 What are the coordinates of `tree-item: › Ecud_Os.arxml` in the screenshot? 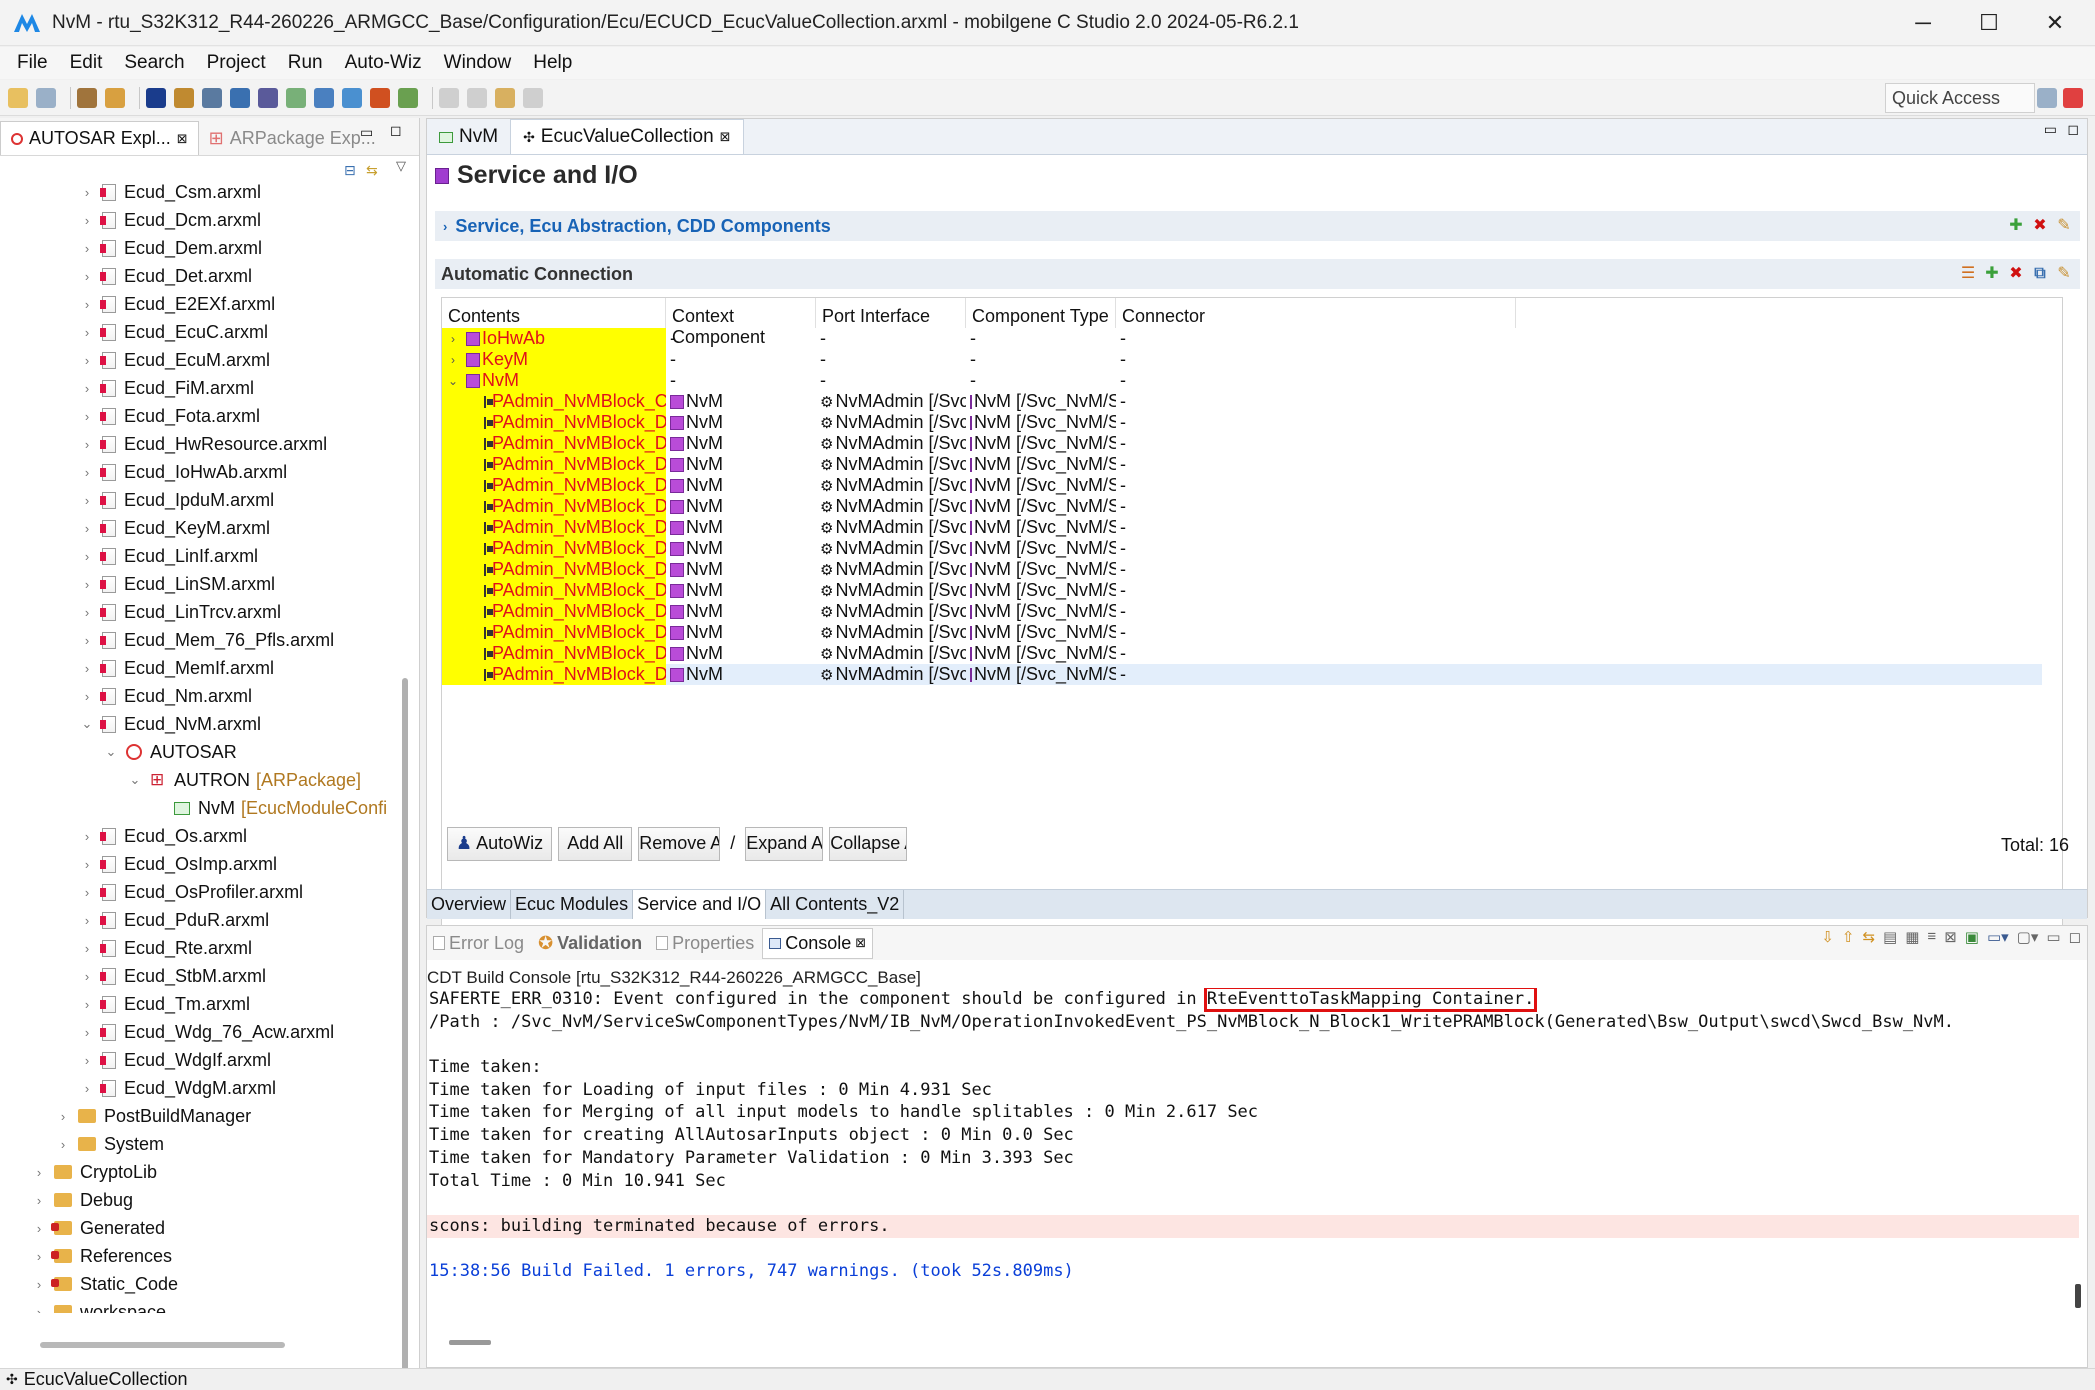 It's located at (163, 836).